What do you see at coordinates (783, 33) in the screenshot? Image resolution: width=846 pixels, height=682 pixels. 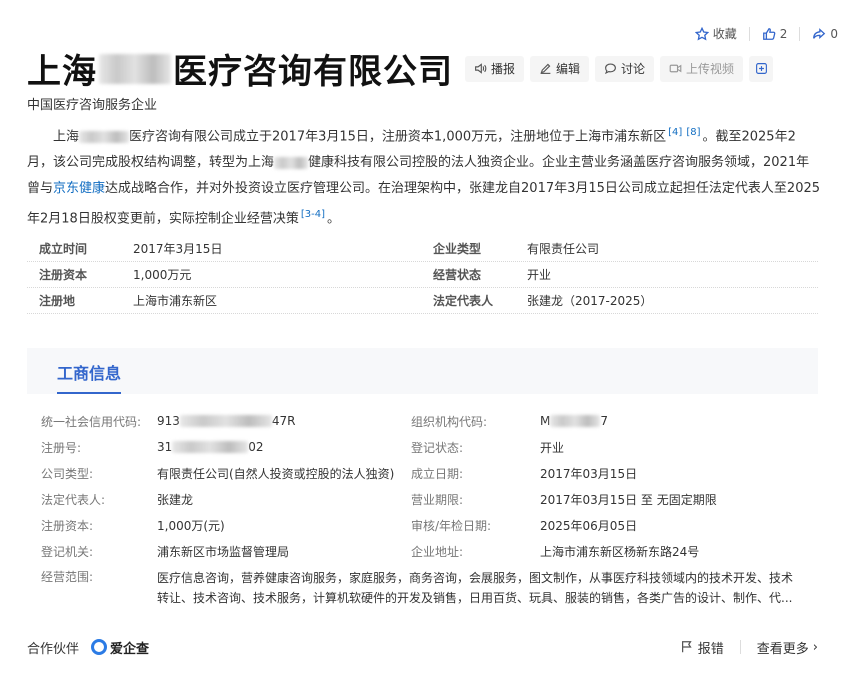 I see `like-count: 2` at bounding box center [783, 33].